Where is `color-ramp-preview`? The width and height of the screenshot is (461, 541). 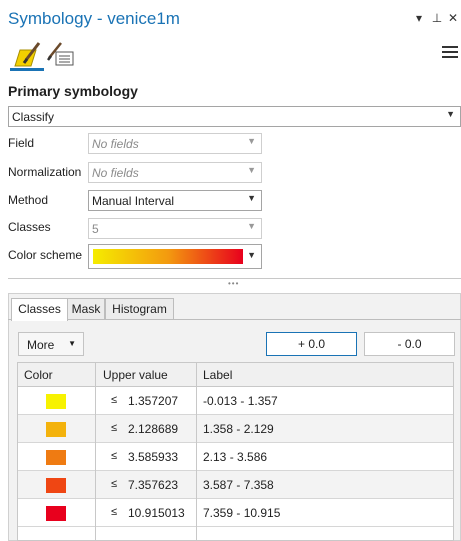 color-ramp-preview is located at coordinates (168, 256).